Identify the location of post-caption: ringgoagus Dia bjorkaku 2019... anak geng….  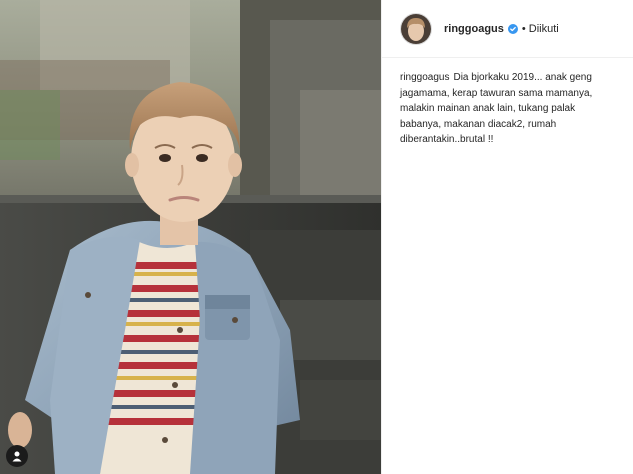
(507, 103).